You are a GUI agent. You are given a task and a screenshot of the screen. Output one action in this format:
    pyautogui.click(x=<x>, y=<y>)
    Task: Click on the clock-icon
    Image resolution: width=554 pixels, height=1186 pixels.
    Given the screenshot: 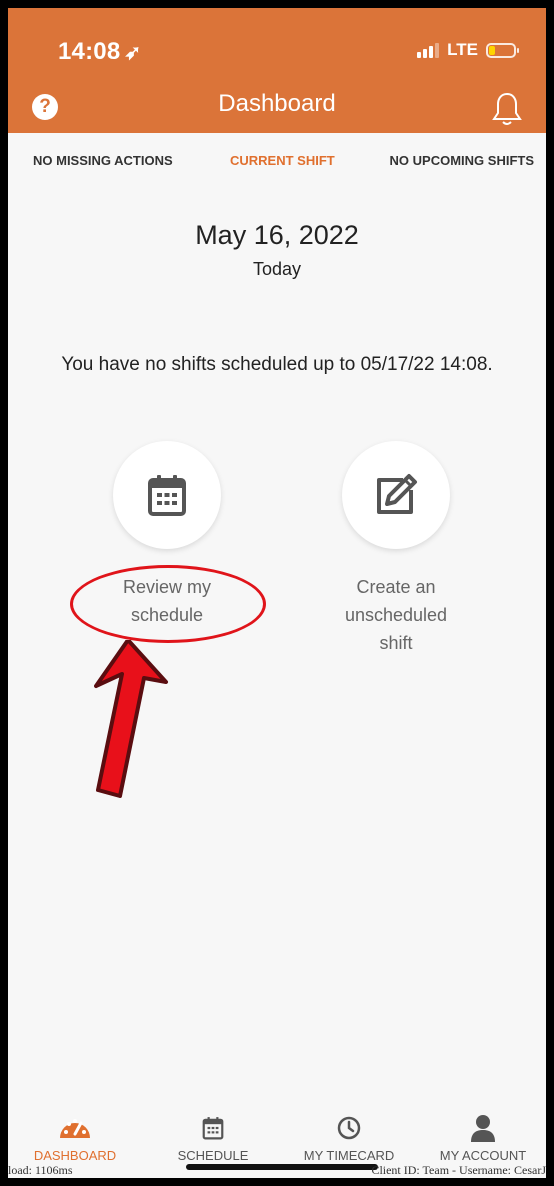 What is the action you would take?
    pyautogui.click(x=349, y=1128)
    